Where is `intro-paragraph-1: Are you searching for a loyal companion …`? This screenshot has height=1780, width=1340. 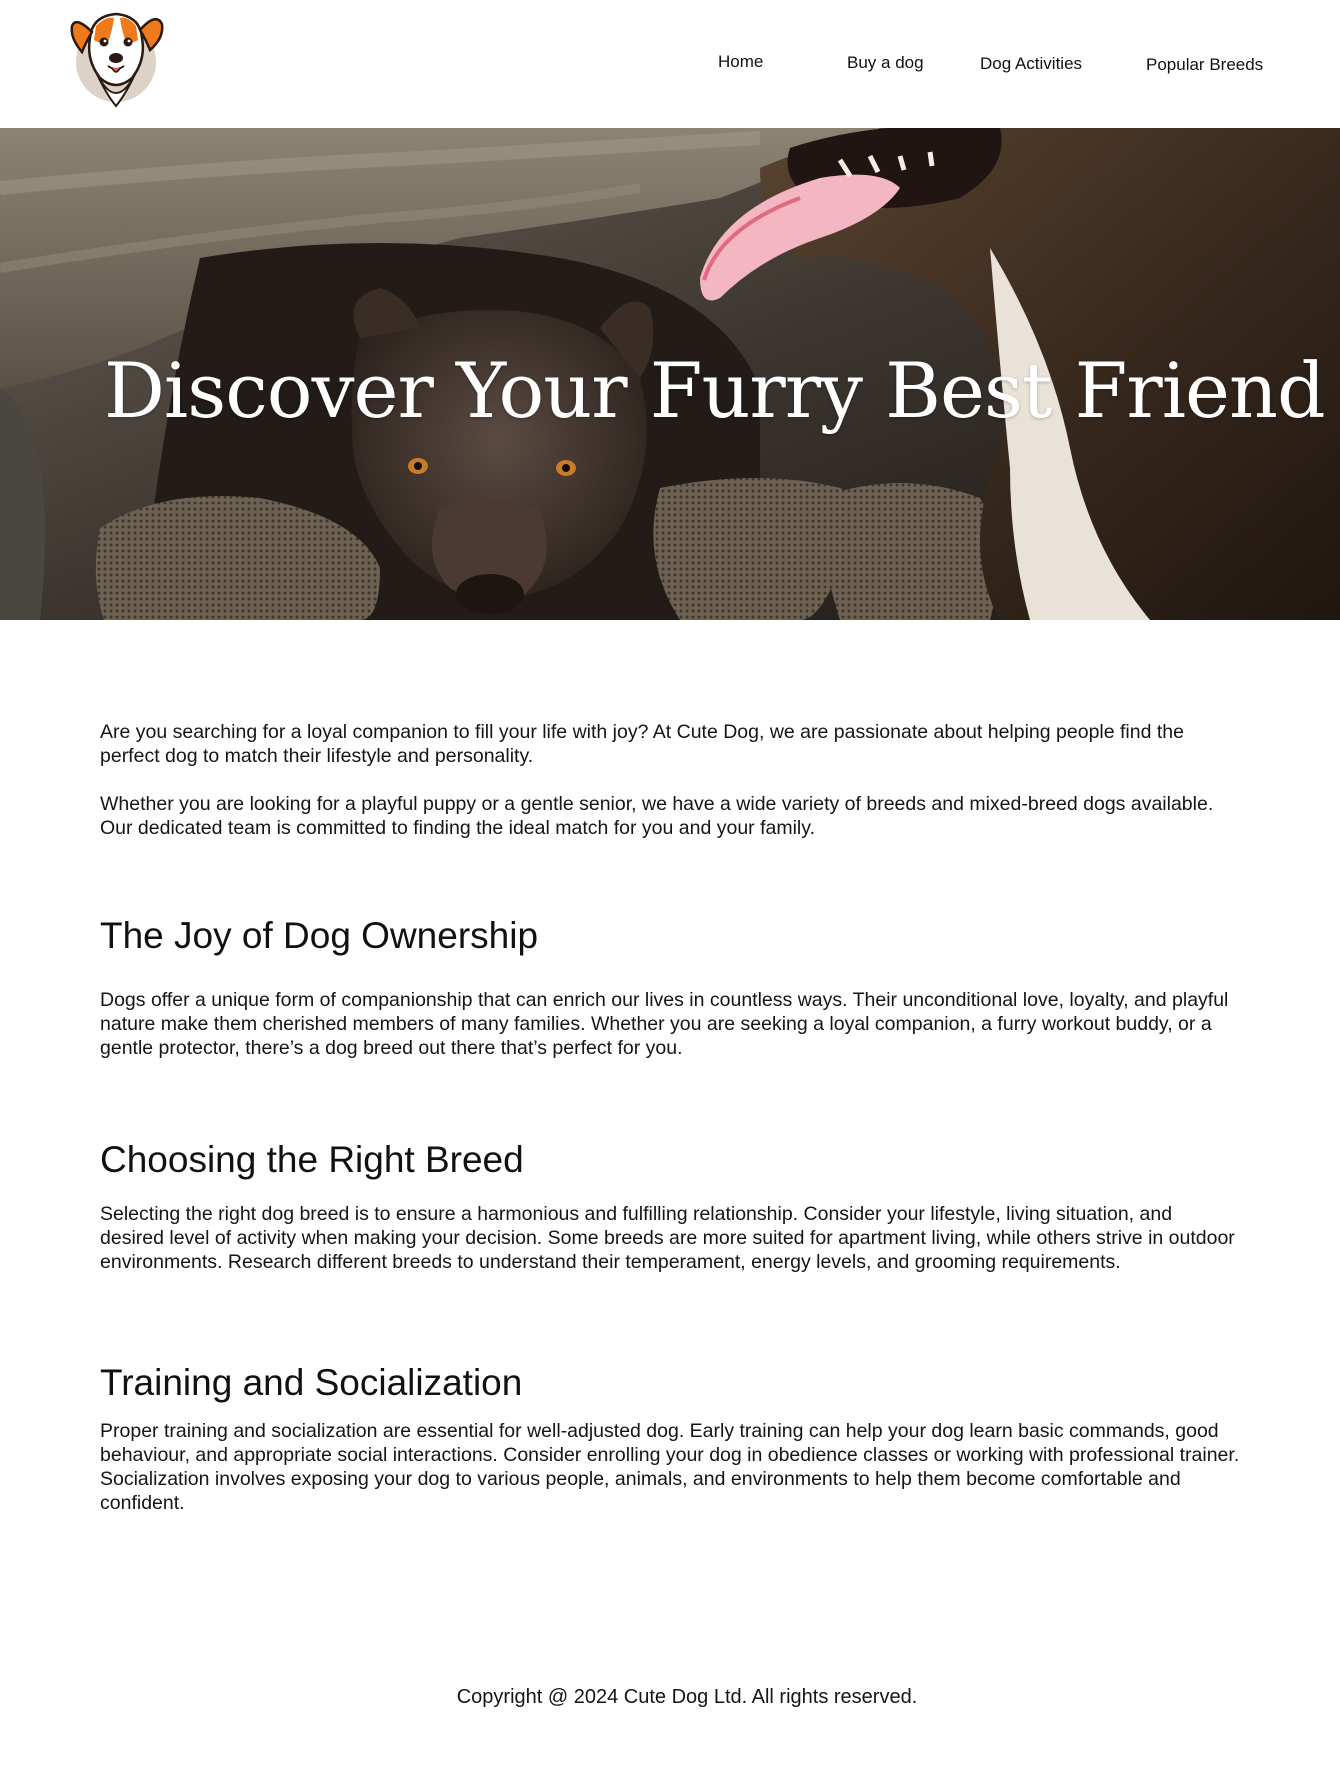
intro-paragraph-1: Are you searching for a loyal companion … is located at coordinates (642, 744).